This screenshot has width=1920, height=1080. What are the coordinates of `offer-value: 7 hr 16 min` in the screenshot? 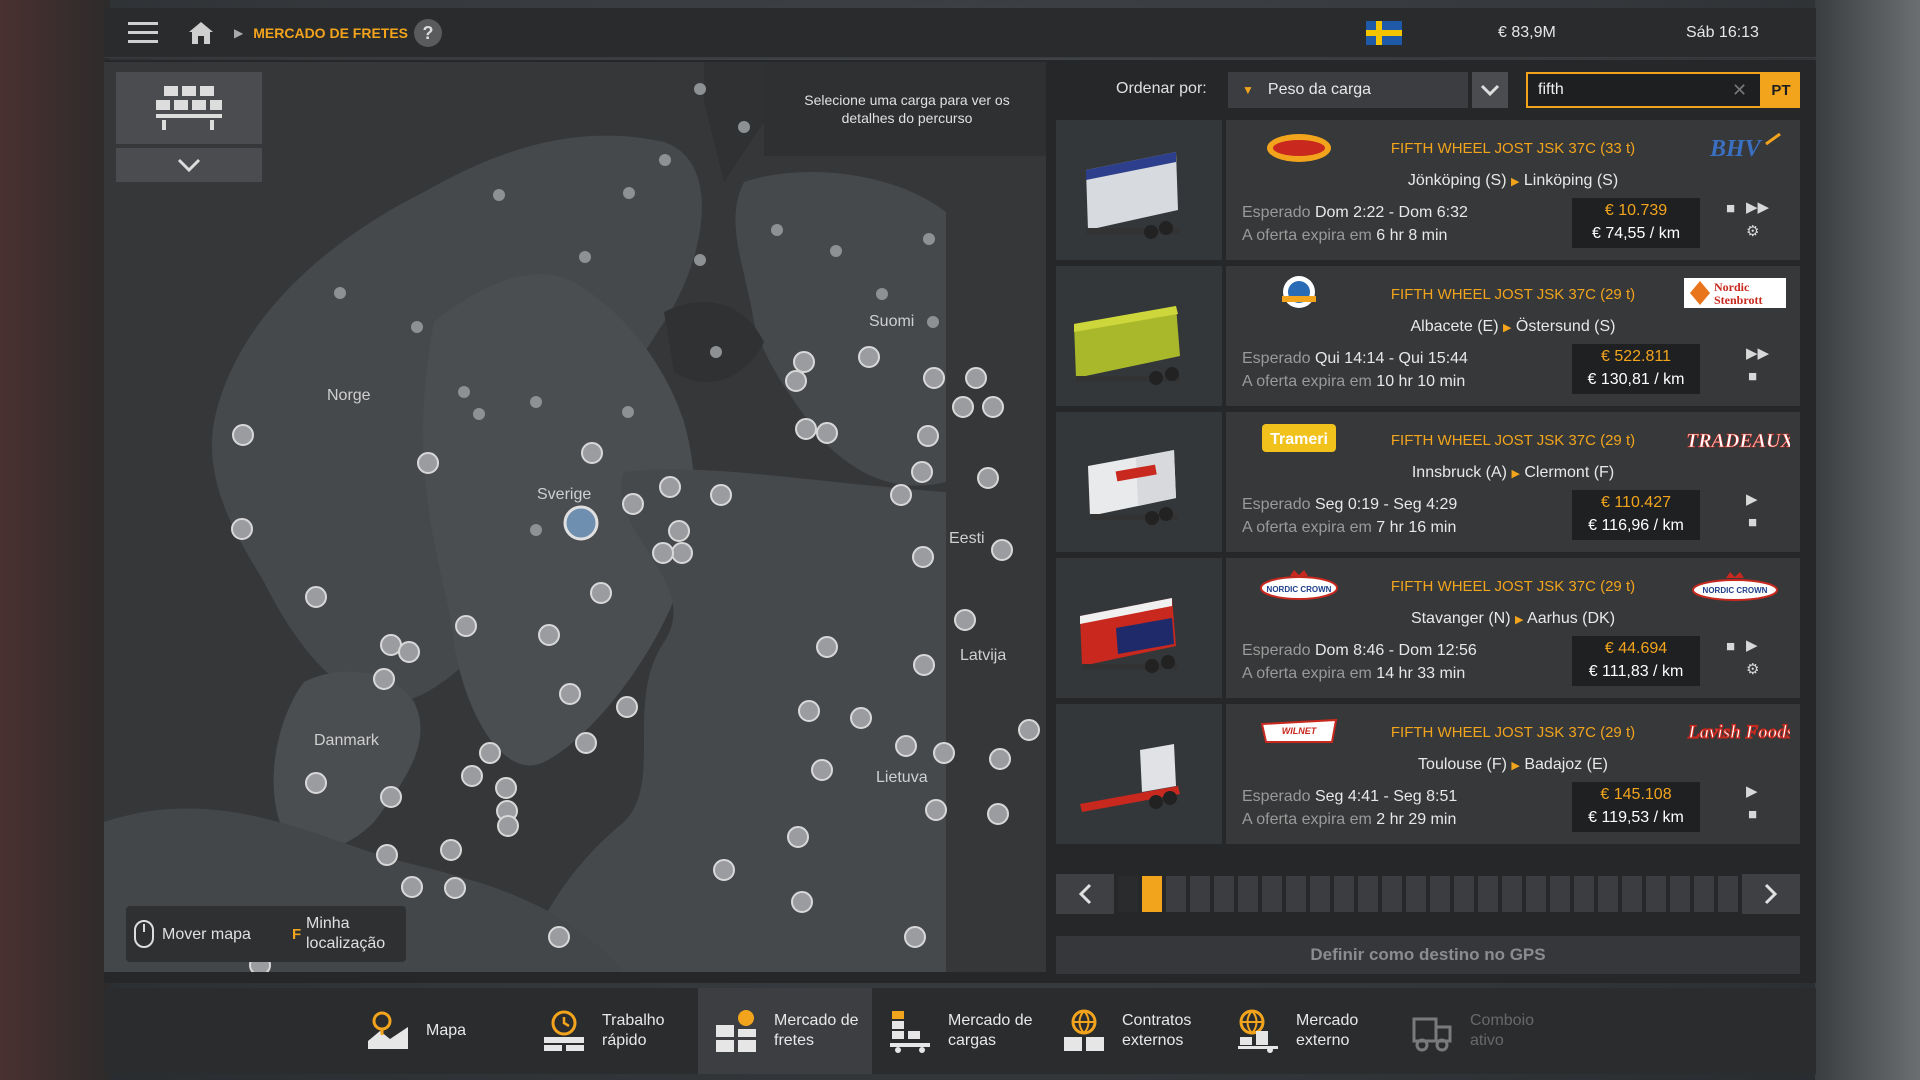 It's located at (1416, 527).